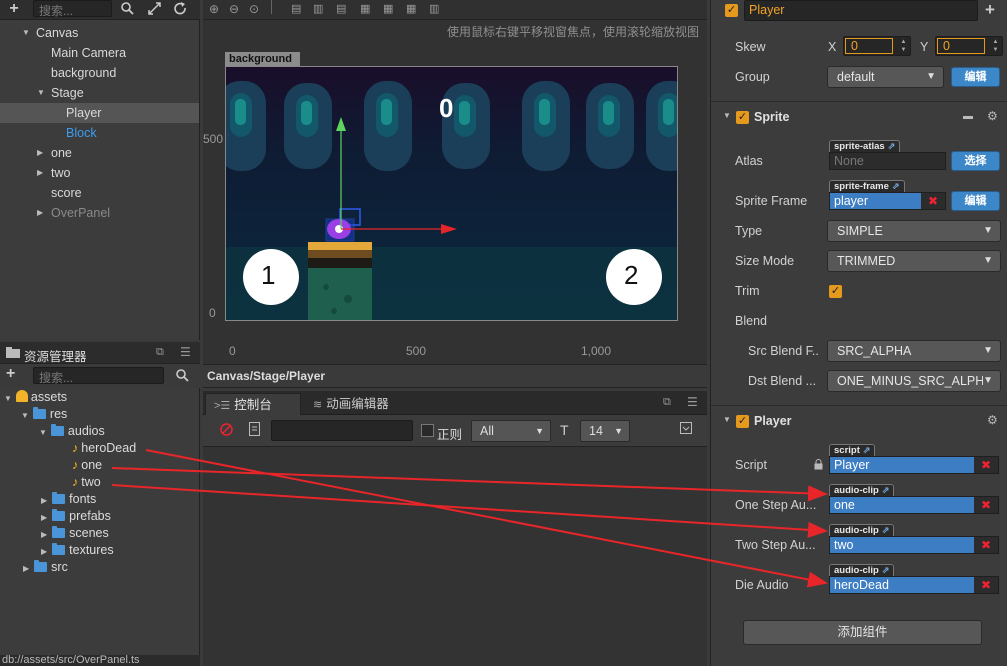 The width and height of the screenshot is (1007, 666). What do you see at coordinates (742, 117) in the screenshot?
I see `sprite-enabled-checkbox: ✓` at bounding box center [742, 117].